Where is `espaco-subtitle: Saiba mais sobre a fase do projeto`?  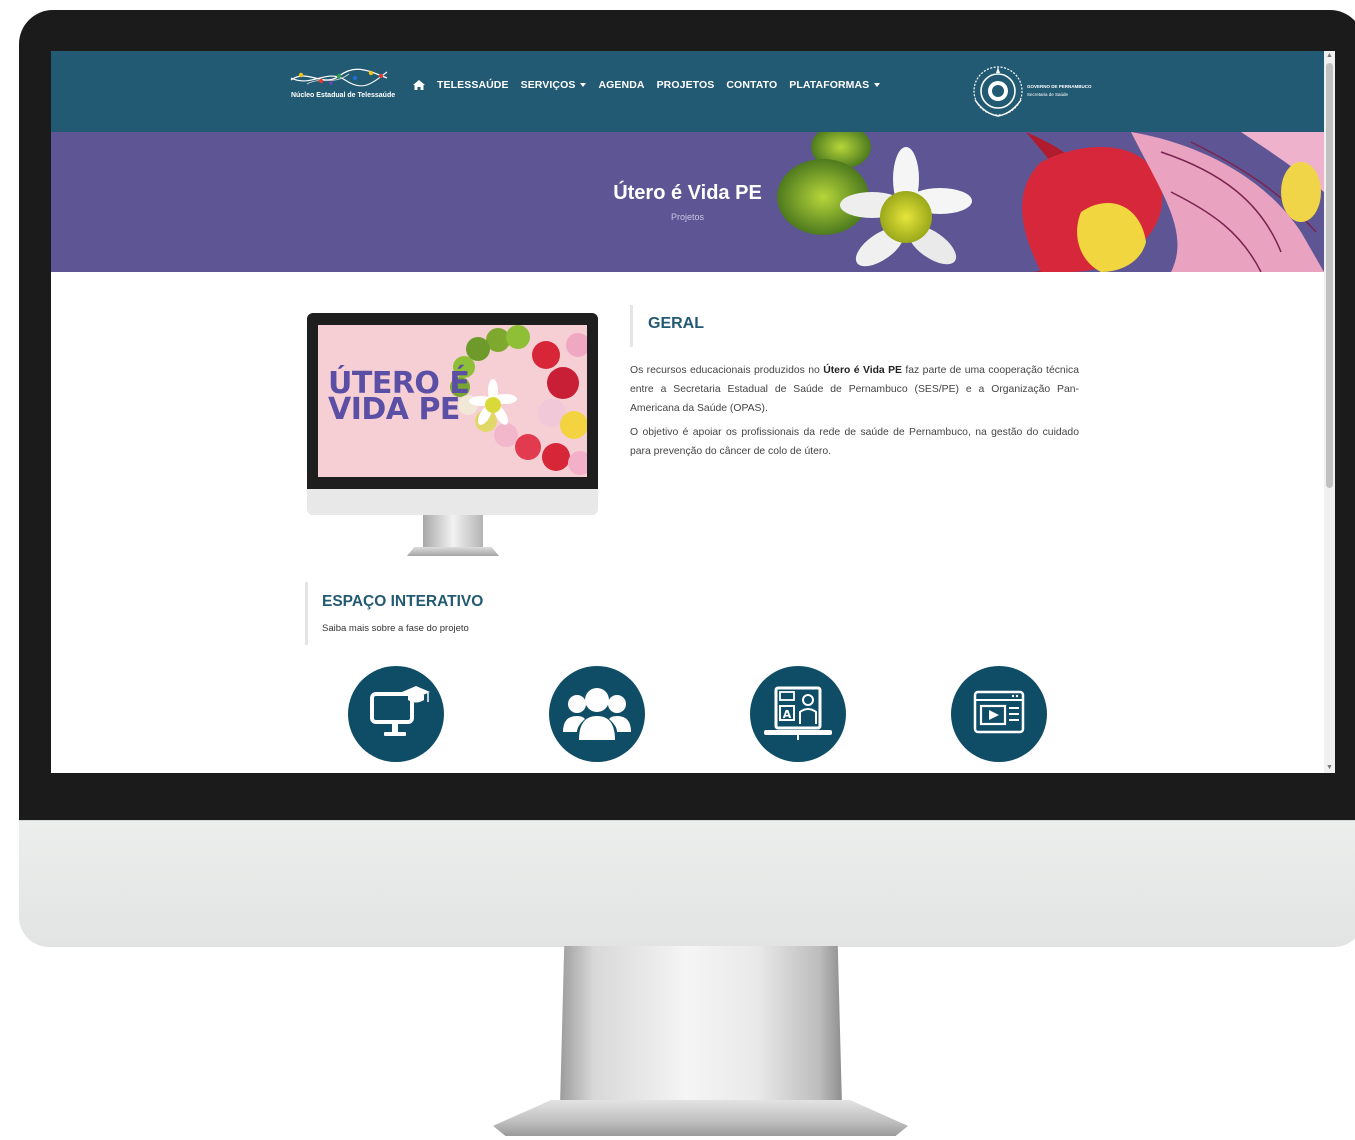
espaco-subtitle: Saiba mais sobre a fase do projeto is located at coordinates (395, 628).